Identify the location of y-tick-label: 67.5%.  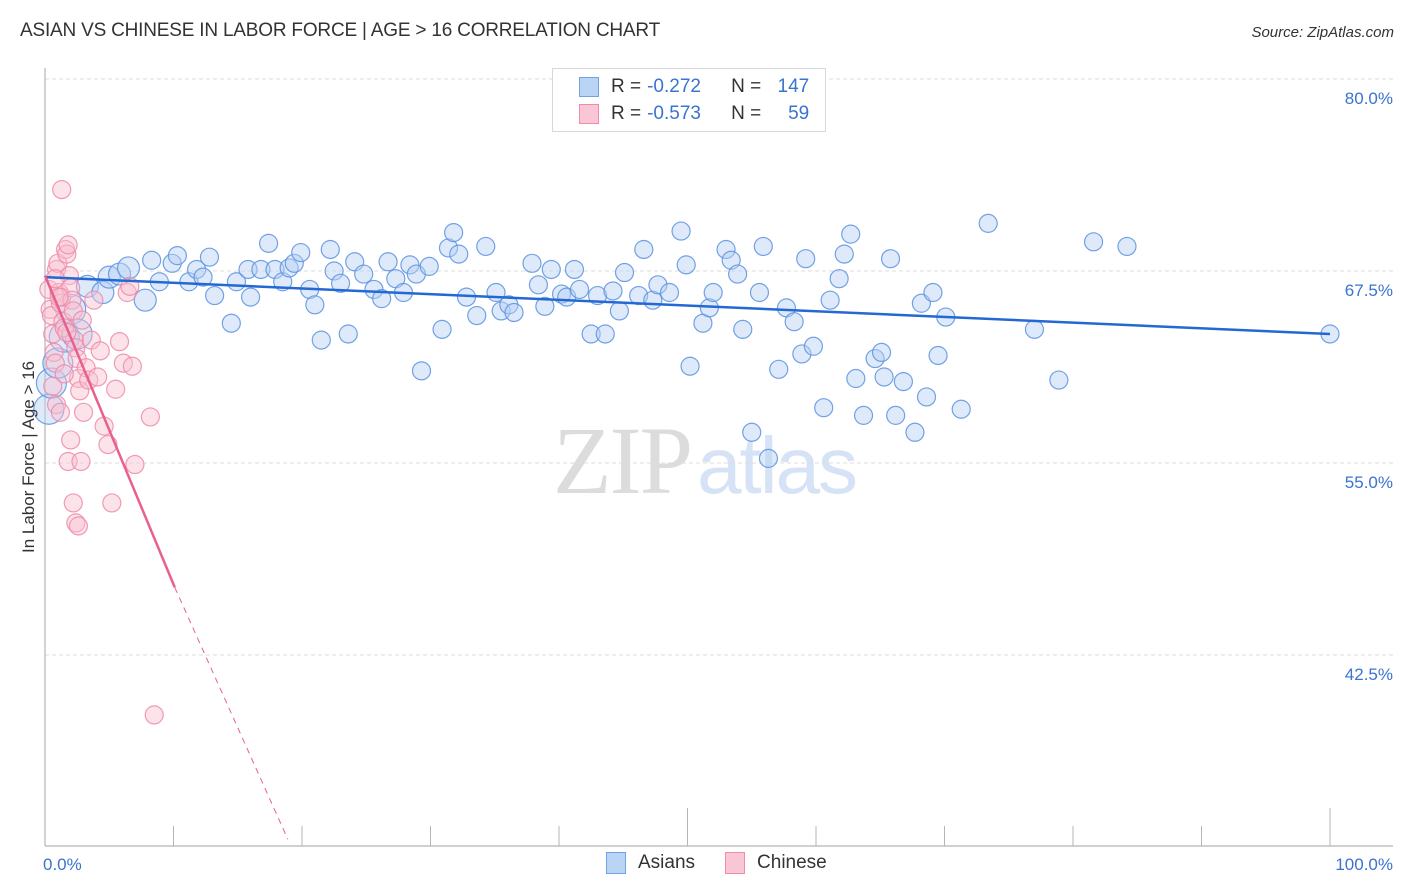
(1369, 290).